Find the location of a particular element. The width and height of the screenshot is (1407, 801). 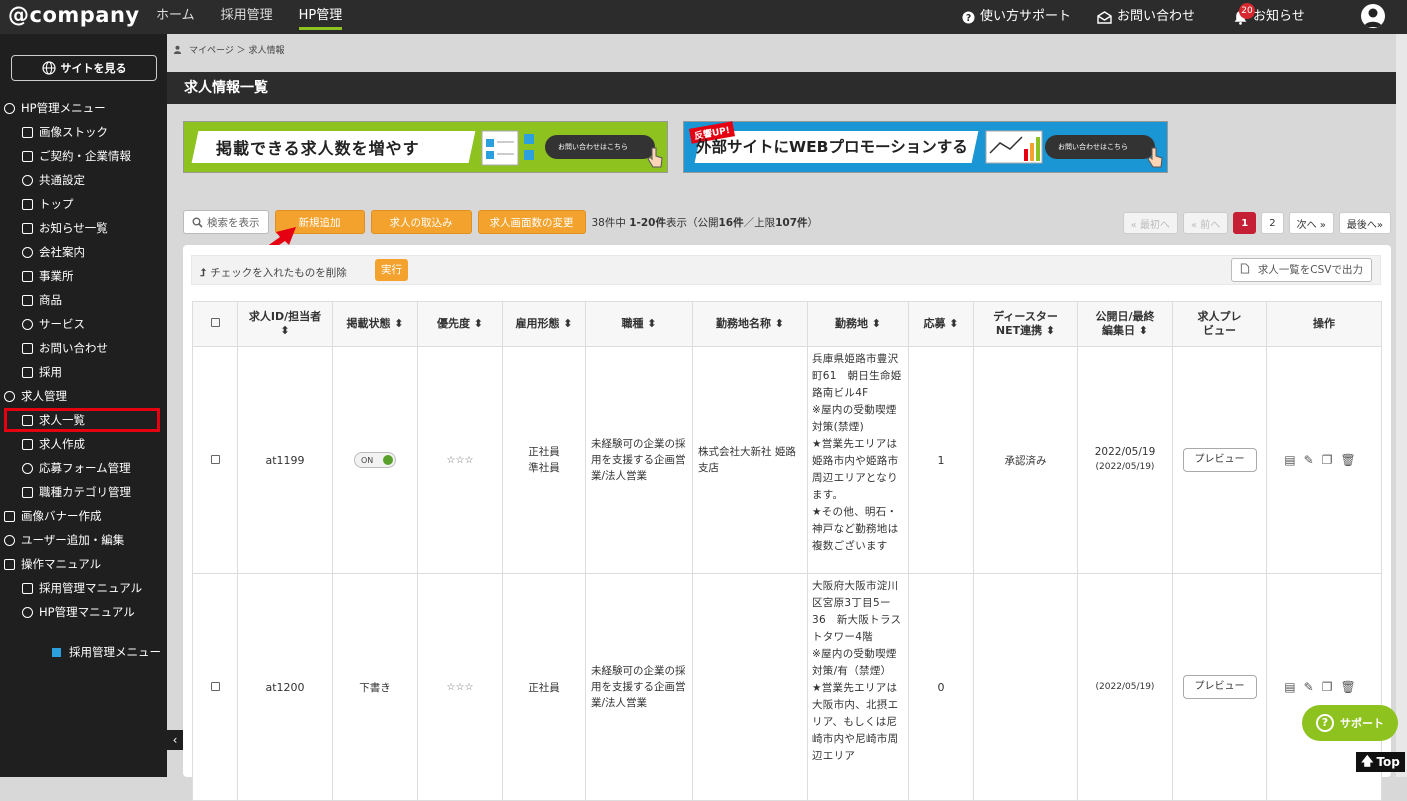

nav-hp: HP管理 is located at coordinates (320, 17).